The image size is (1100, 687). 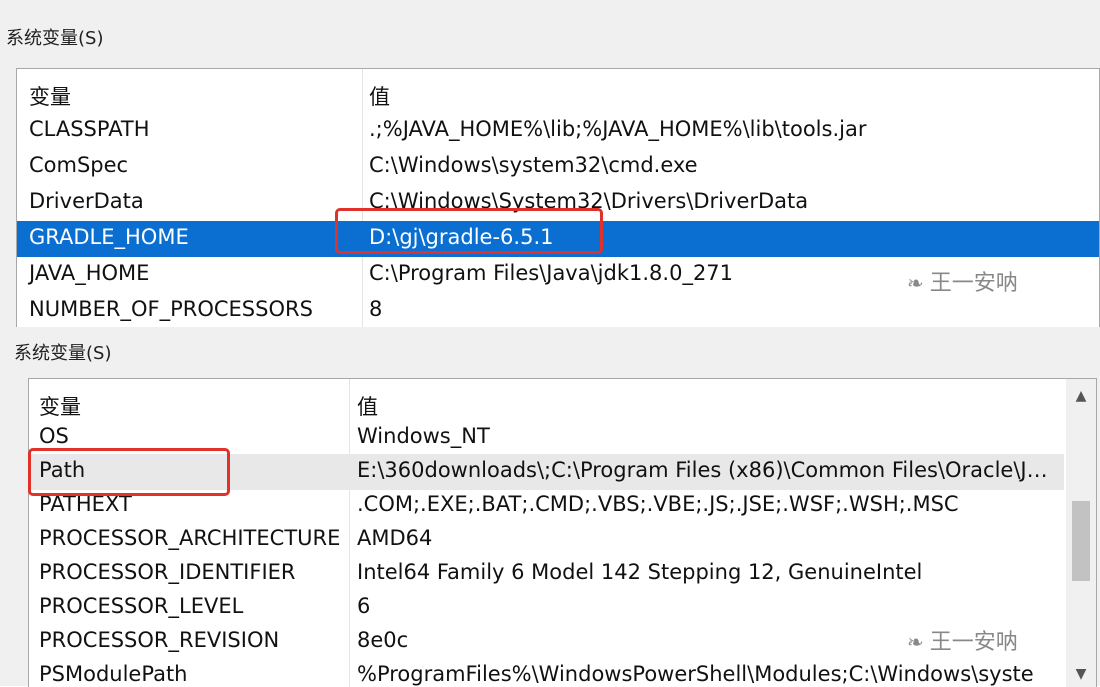 I want to click on variable-name: PROCESSOR_LEVEL, so click(x=141, y=606).